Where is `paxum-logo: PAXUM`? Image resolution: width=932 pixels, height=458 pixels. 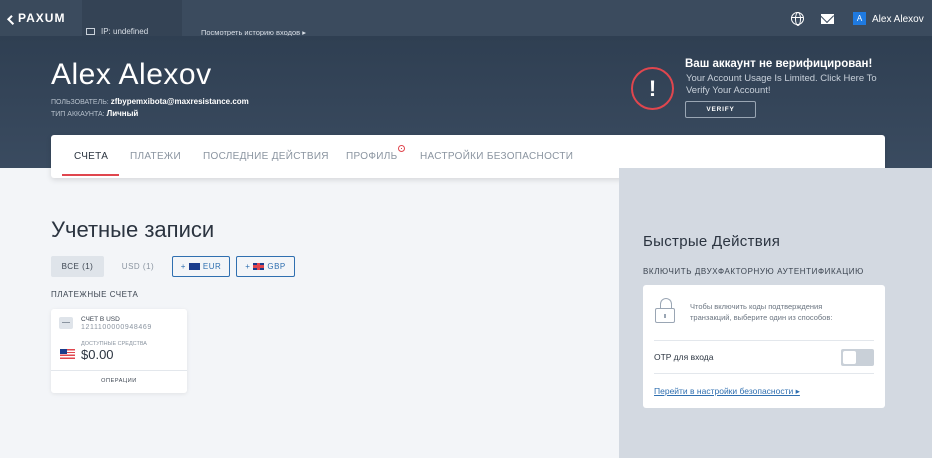
paxum-logo: PAXUM is located at coordinates (35, 18).